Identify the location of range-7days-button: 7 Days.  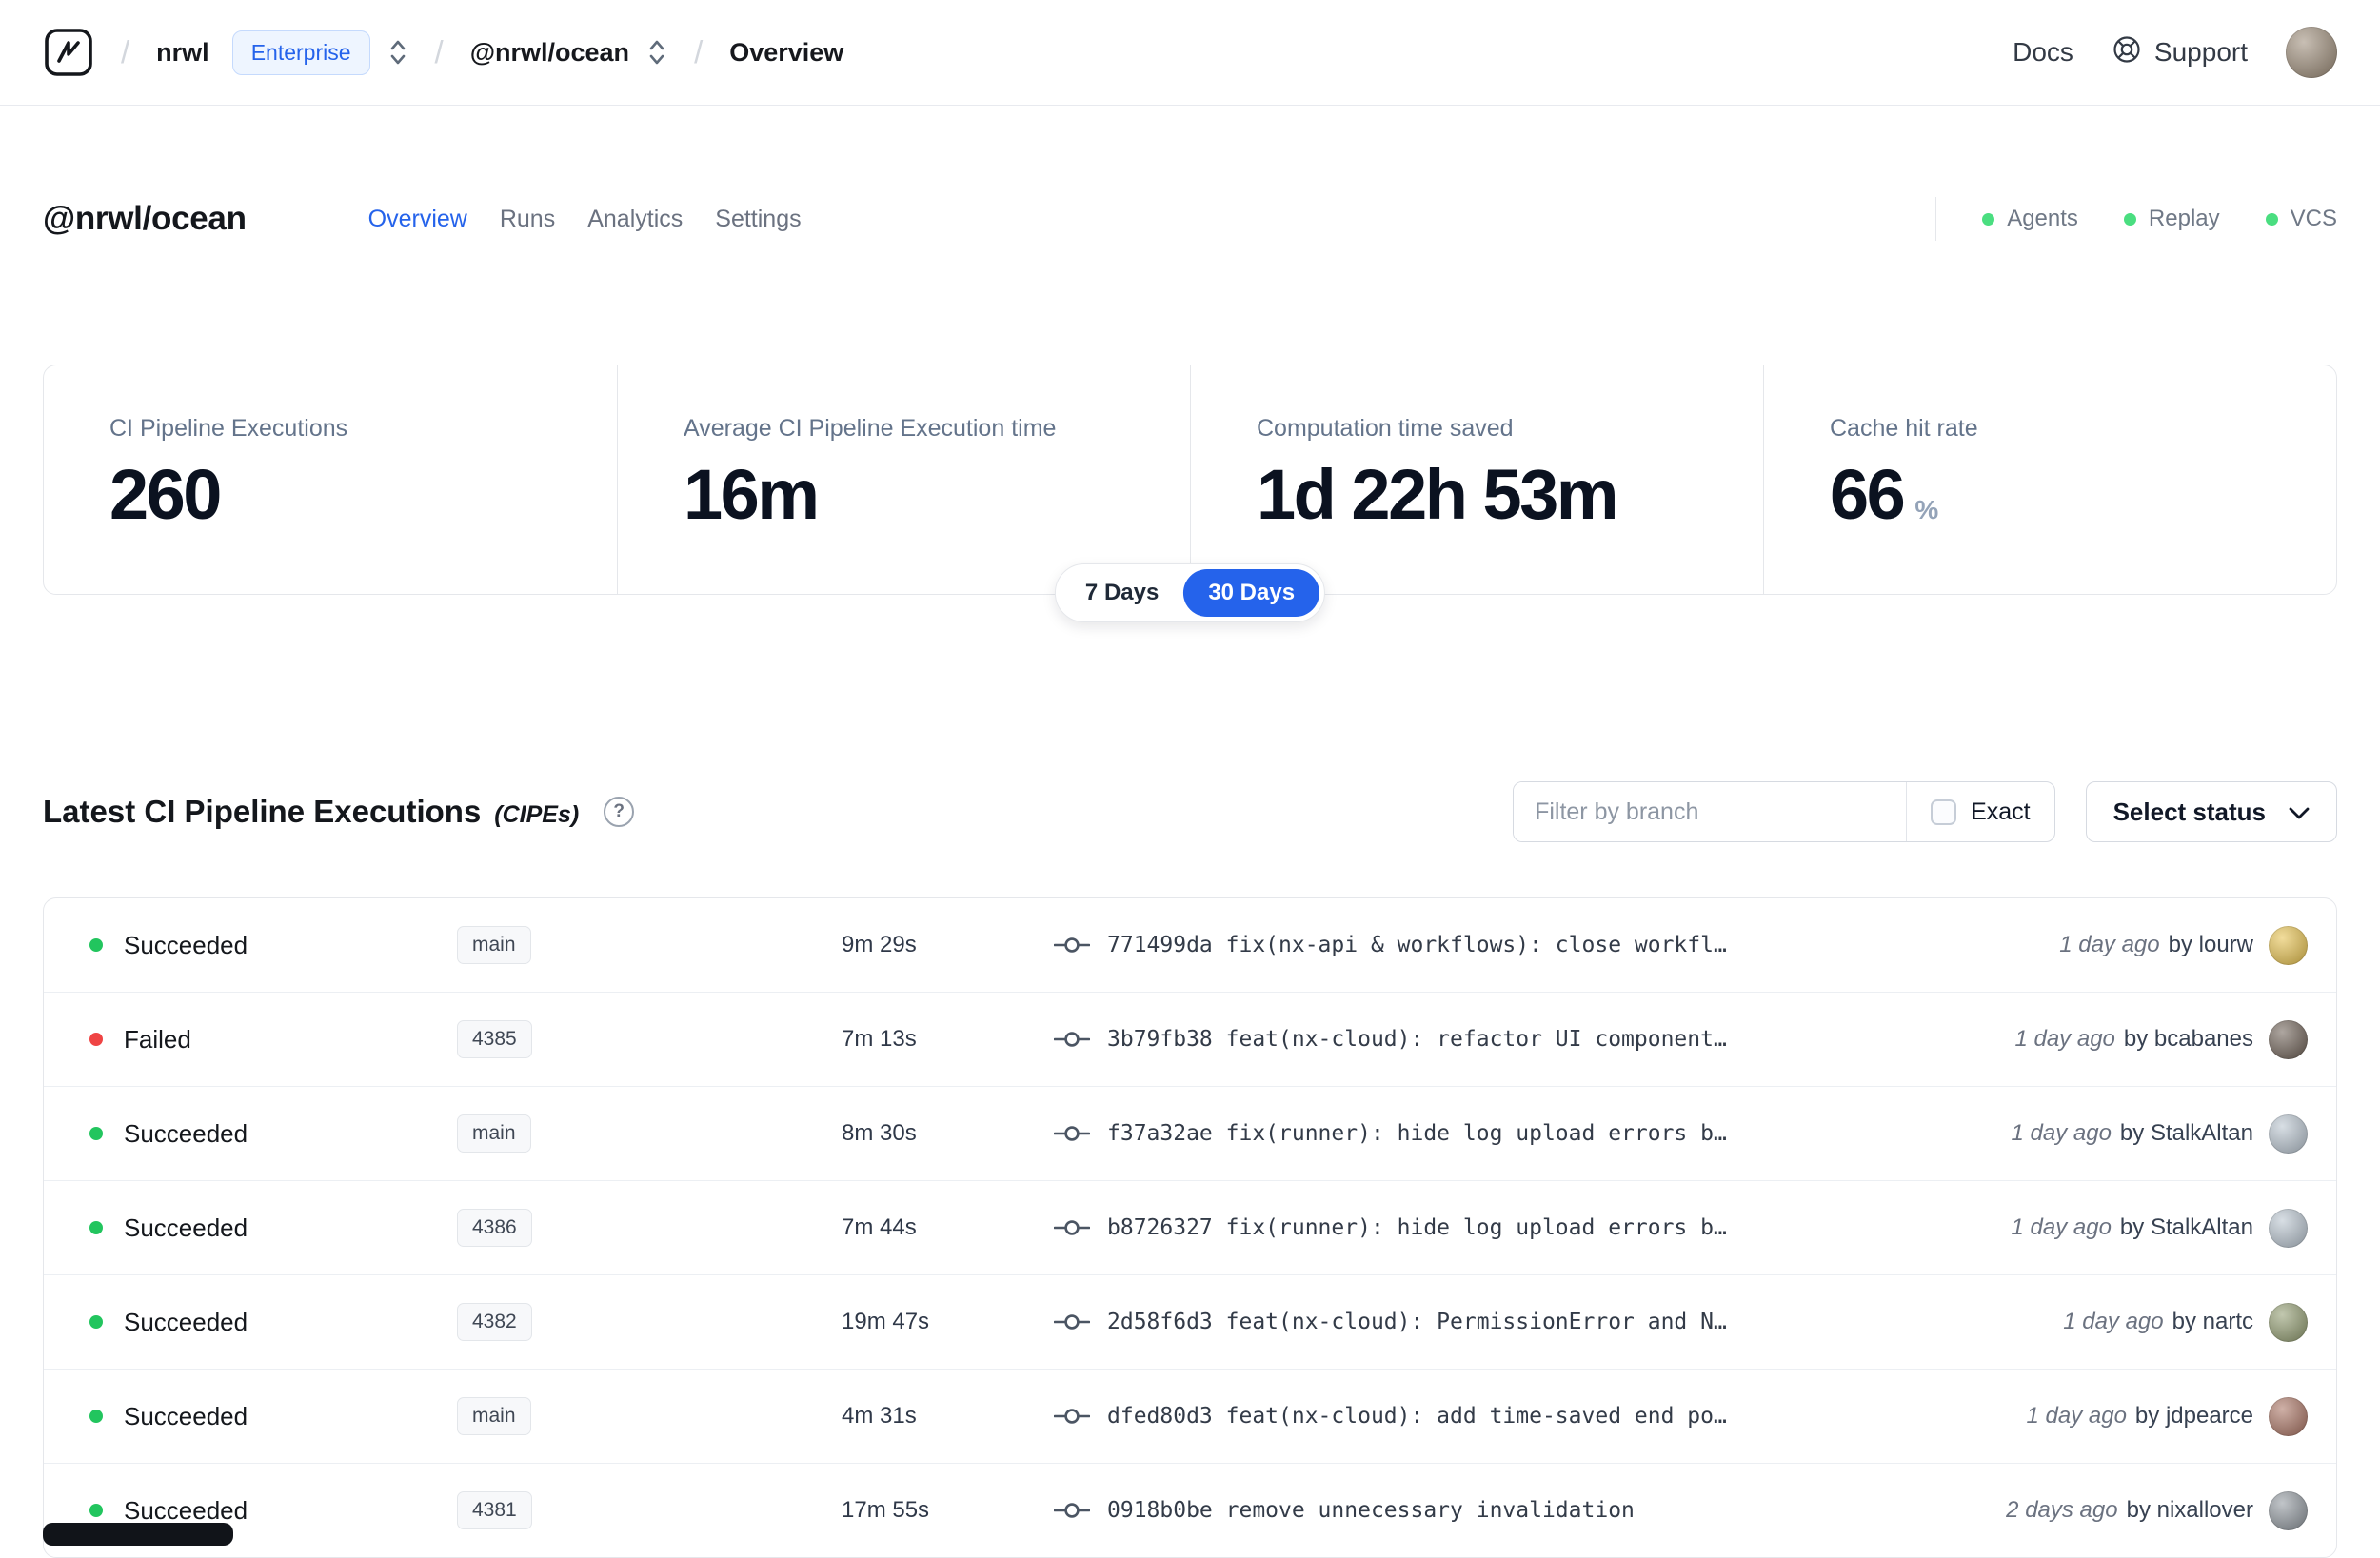
(1122, 593).